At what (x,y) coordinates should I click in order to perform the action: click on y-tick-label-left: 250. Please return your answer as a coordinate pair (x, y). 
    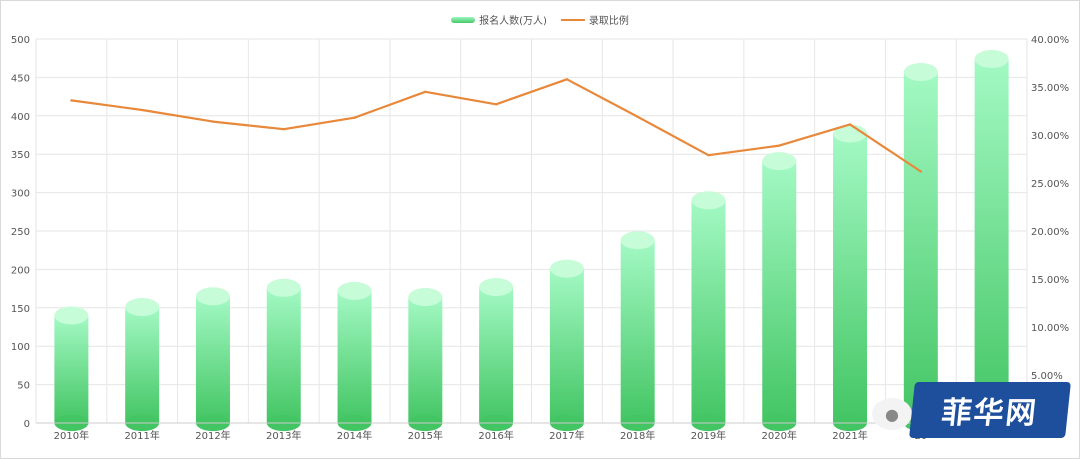
    Looking at the image, I should click on (20, 232).